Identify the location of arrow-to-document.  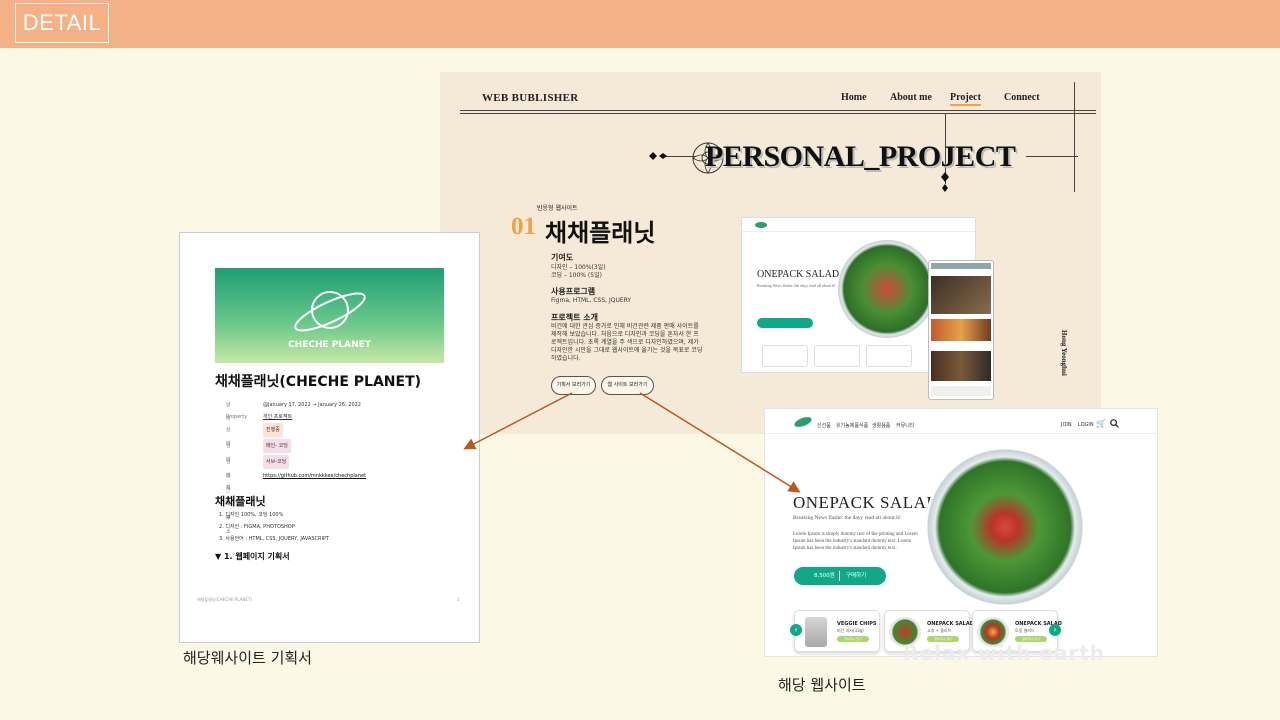
(518, 421).